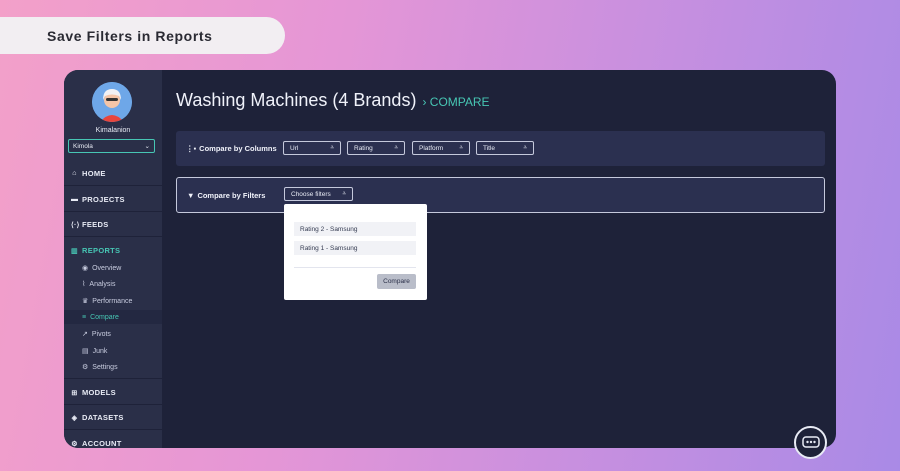 This screenshot has height=471, width=900. I want to click on column-filter-url: Url ⩡, so click(312, 148).